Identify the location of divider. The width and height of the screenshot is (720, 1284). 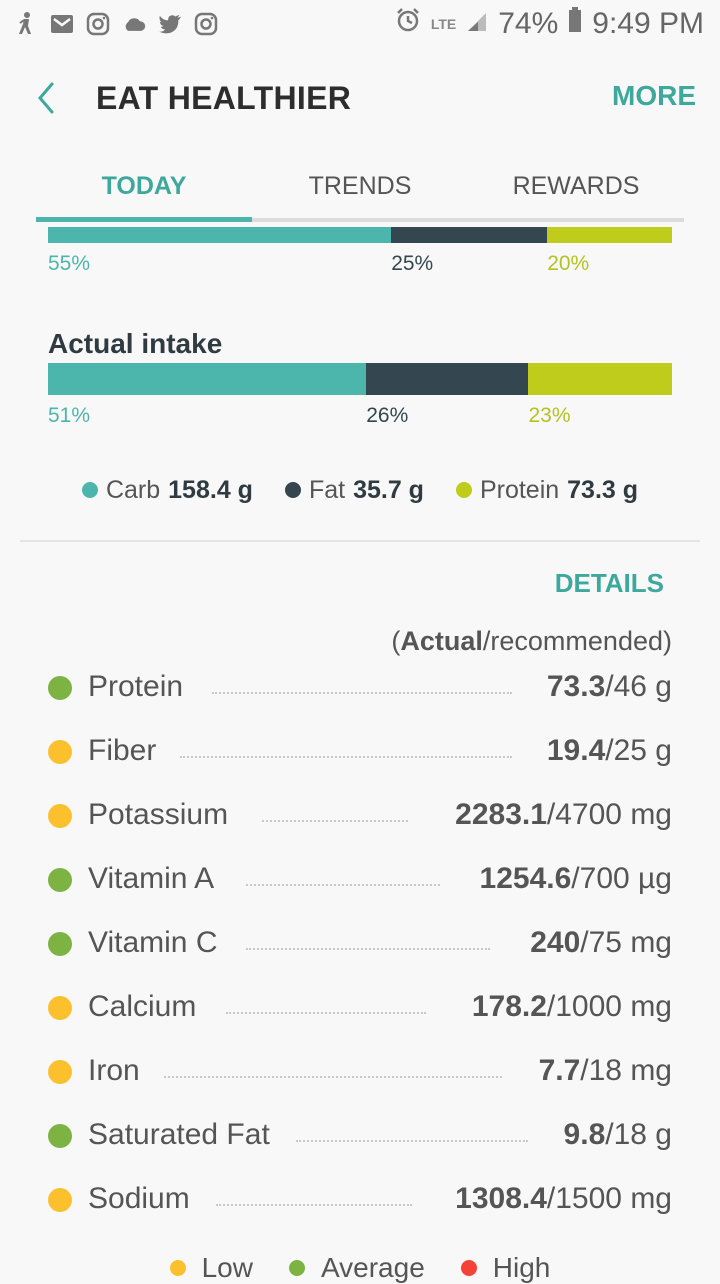
(360, 541).